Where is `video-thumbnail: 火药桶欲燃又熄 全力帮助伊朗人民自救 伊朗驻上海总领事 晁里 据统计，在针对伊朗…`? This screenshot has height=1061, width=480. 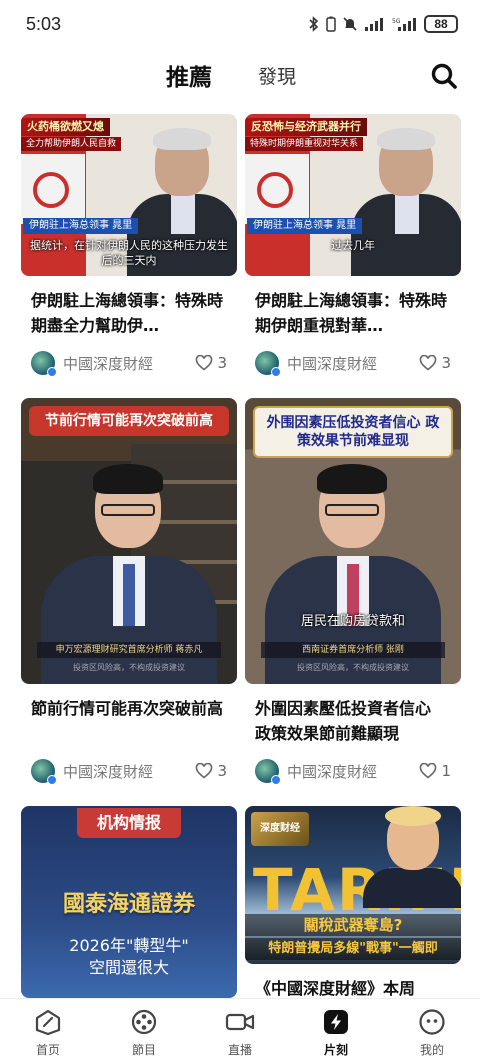 video-thumbnail: 火药桶欲燃又熄 全力帮助伊朗人民自救 伊朗驻上海总领事 晁里 据统计，在针对伊朗… is located at coordinates (129, 195).